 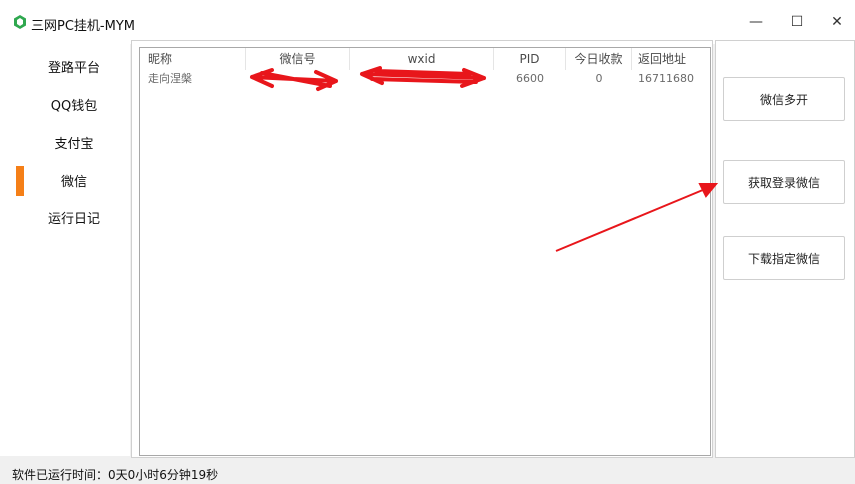 What do you see at coordinates (74, 144) in the screenshot?
I see `sidebar-item-label: 支付宝` at bounding box center [74, 144].